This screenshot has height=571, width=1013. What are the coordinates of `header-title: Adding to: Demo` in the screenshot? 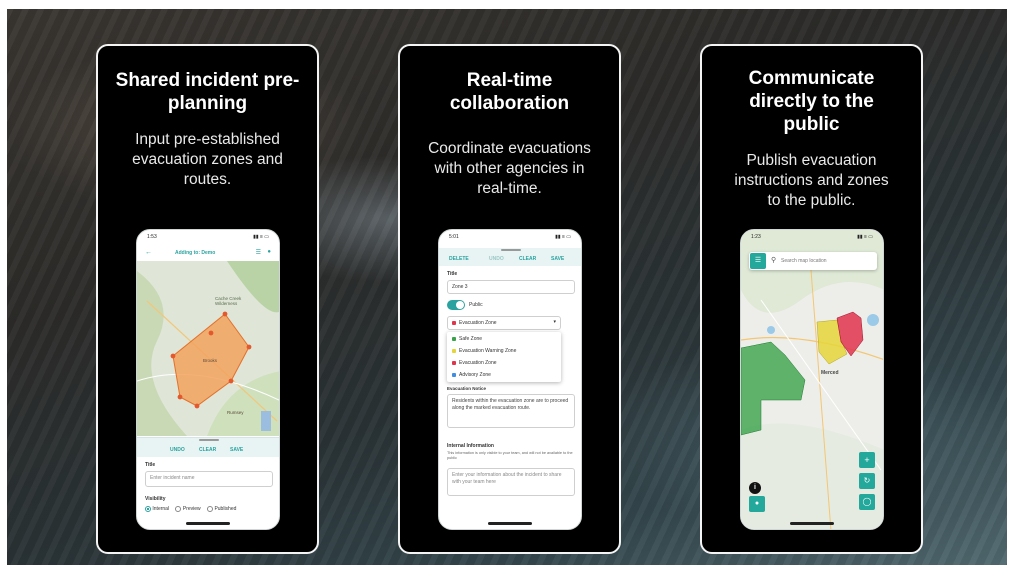 It's located at (195, 253).